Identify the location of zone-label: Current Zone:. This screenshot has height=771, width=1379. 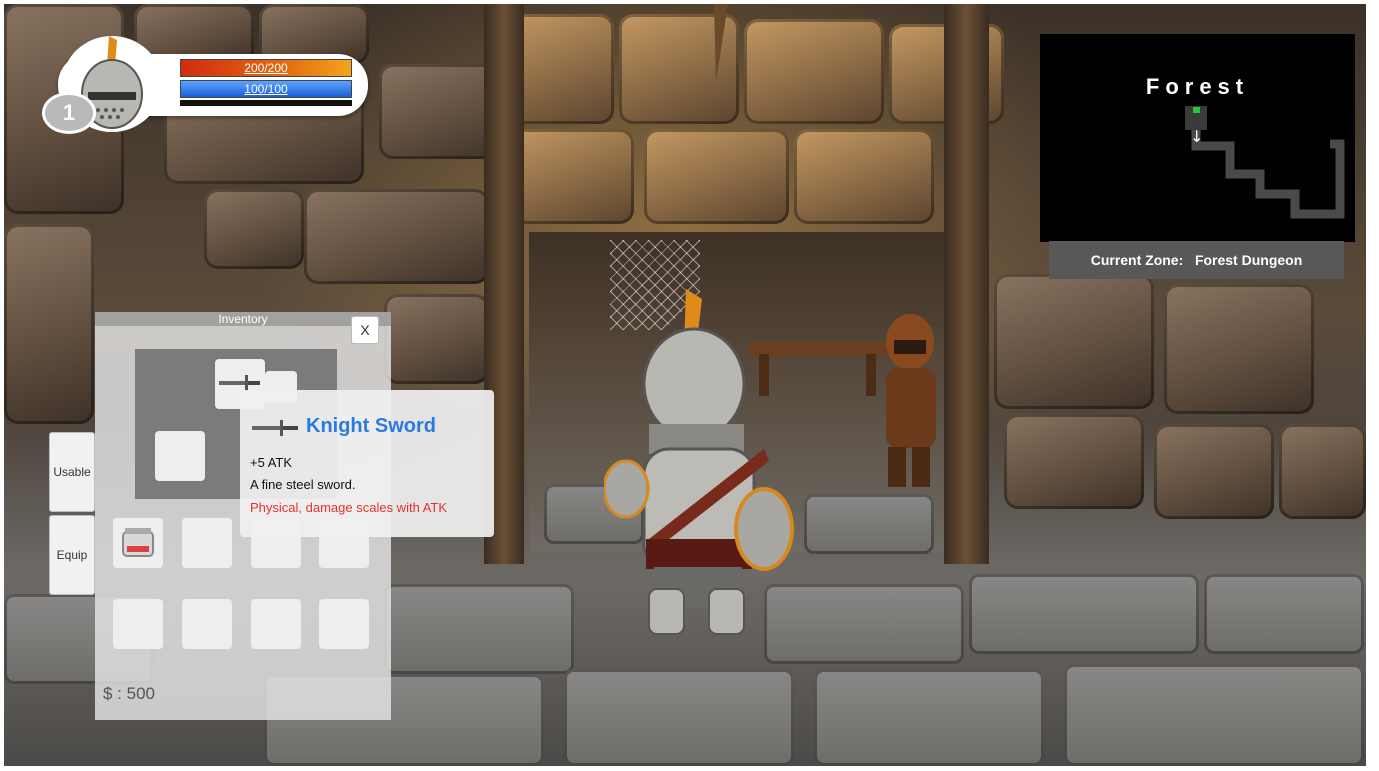
(1137, 260).